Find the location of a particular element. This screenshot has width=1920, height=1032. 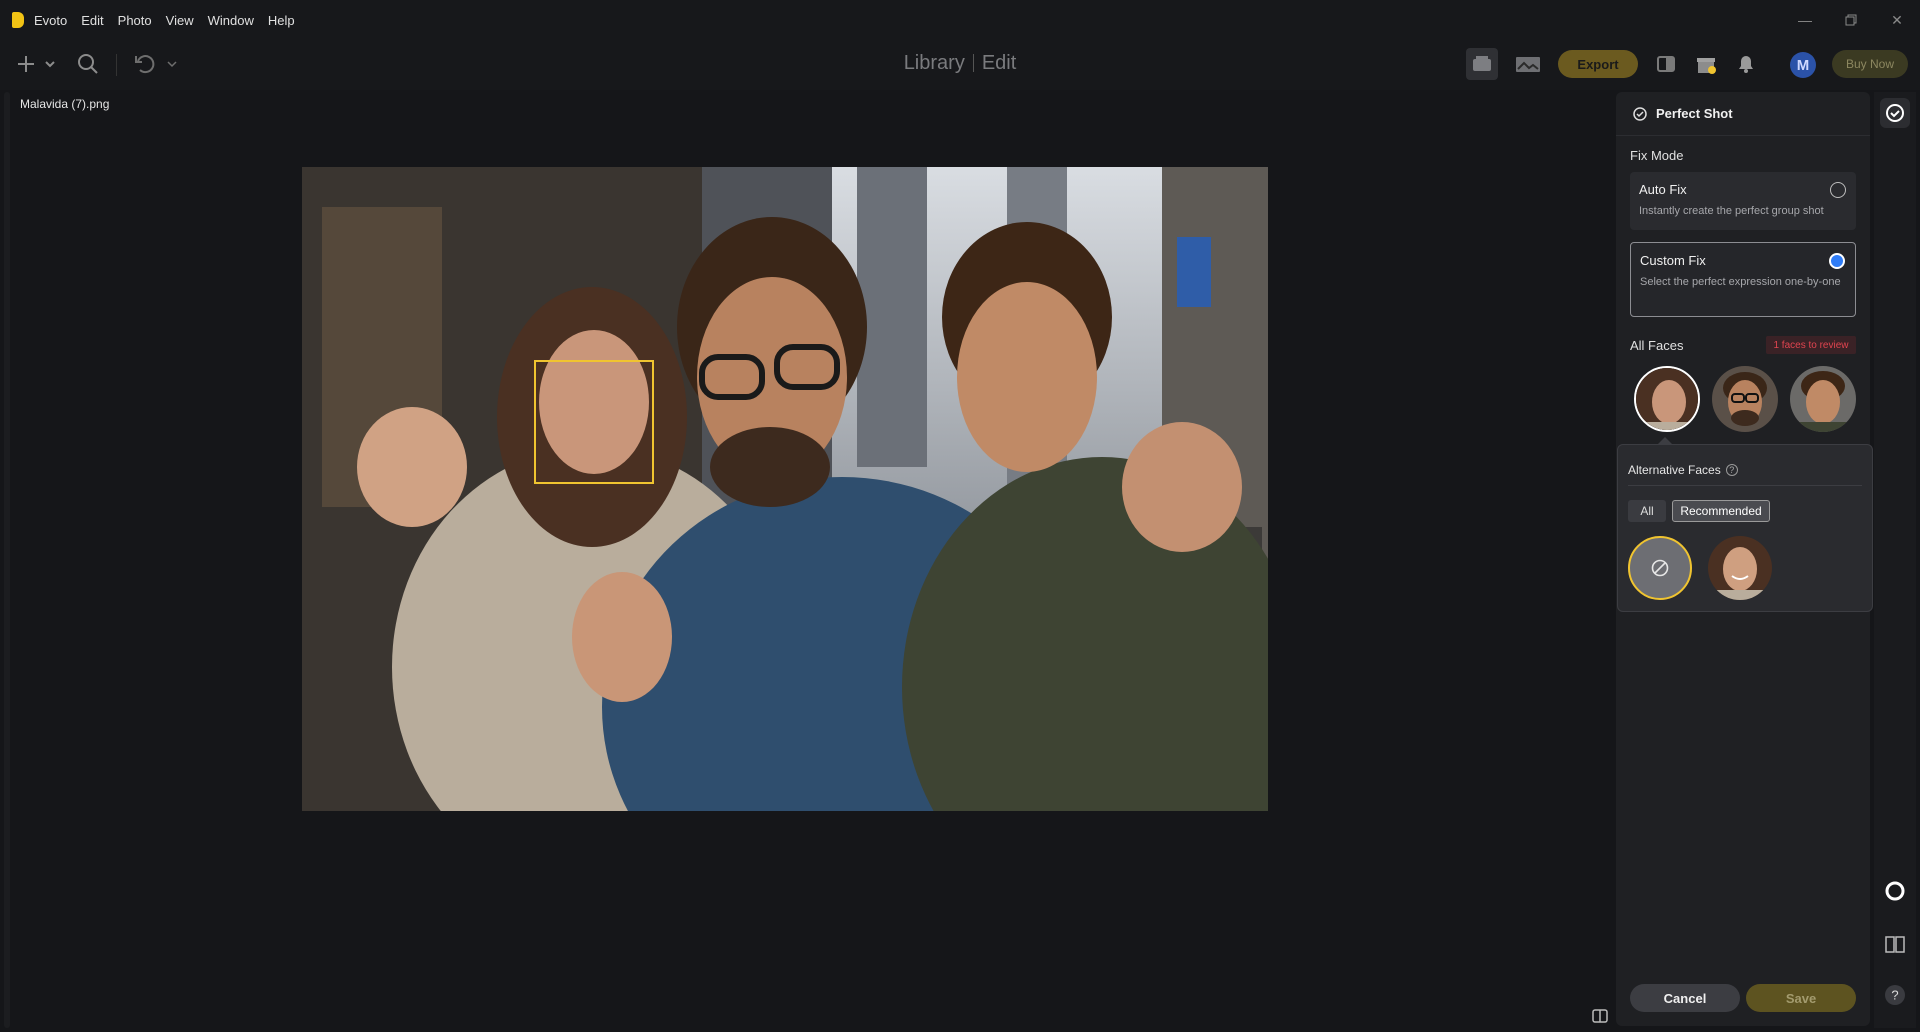

auto-fix-title: Auto Fix is located at coordinates (1663, 189).